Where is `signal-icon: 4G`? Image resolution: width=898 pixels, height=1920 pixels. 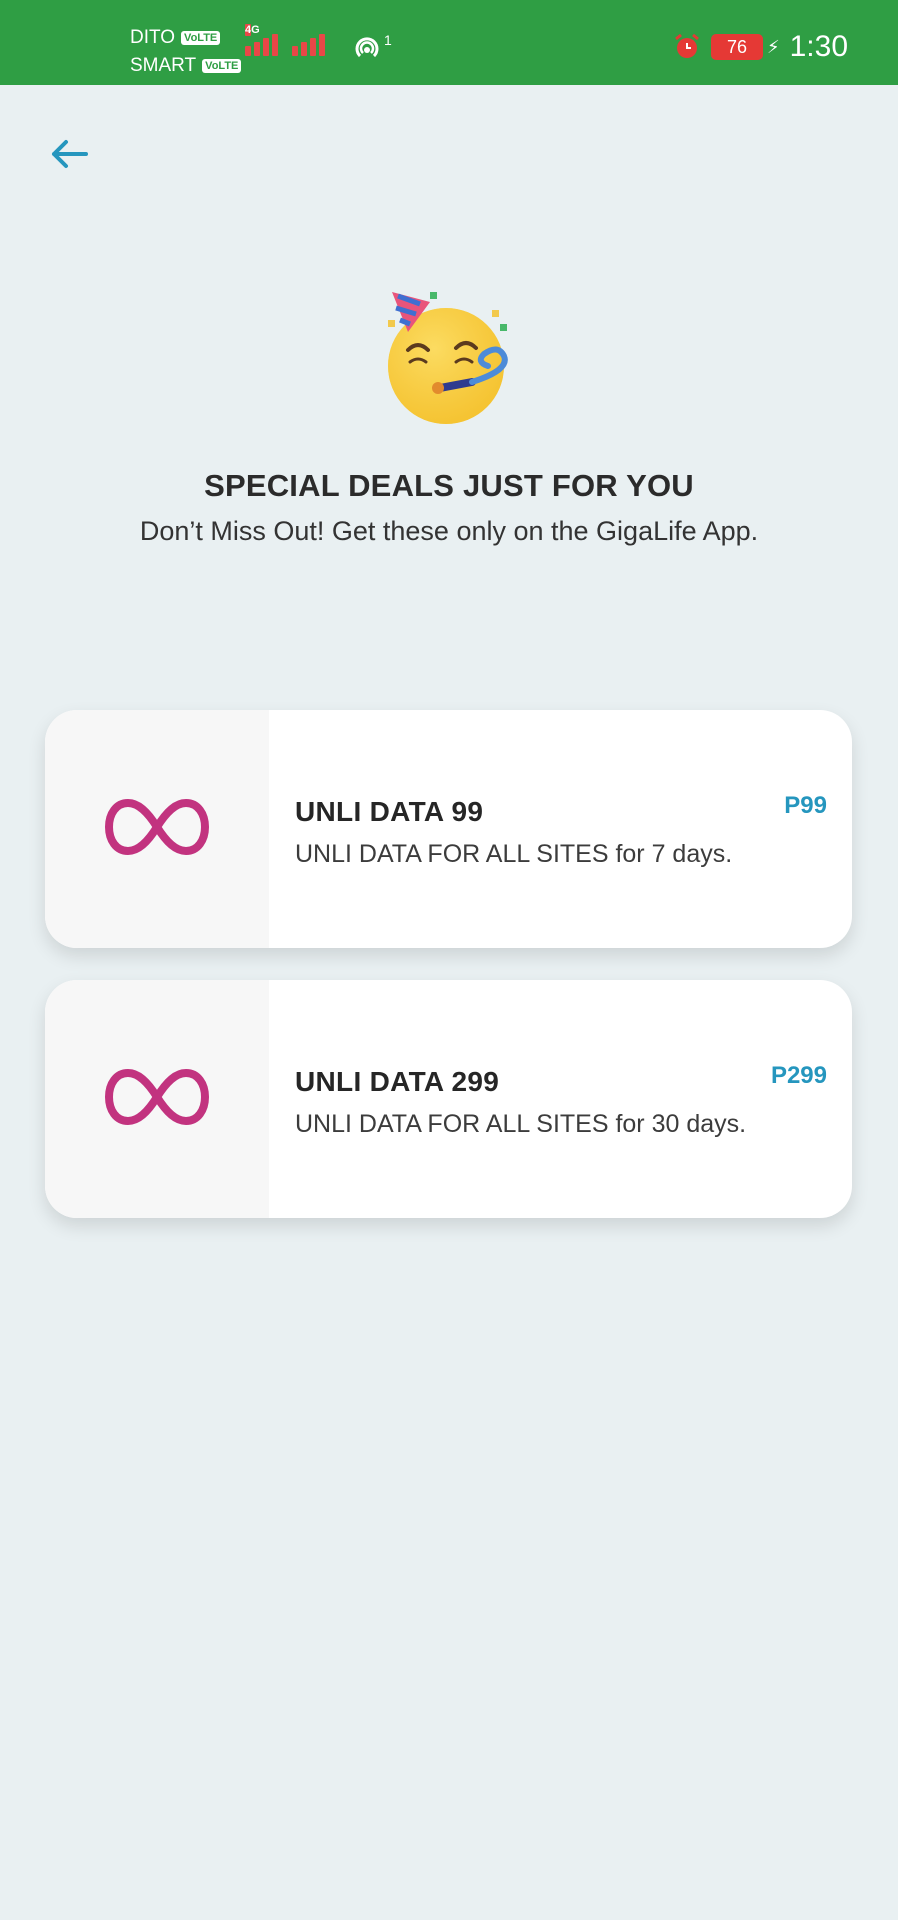 signal-icon: 4G is located at coordinates (261, 40).